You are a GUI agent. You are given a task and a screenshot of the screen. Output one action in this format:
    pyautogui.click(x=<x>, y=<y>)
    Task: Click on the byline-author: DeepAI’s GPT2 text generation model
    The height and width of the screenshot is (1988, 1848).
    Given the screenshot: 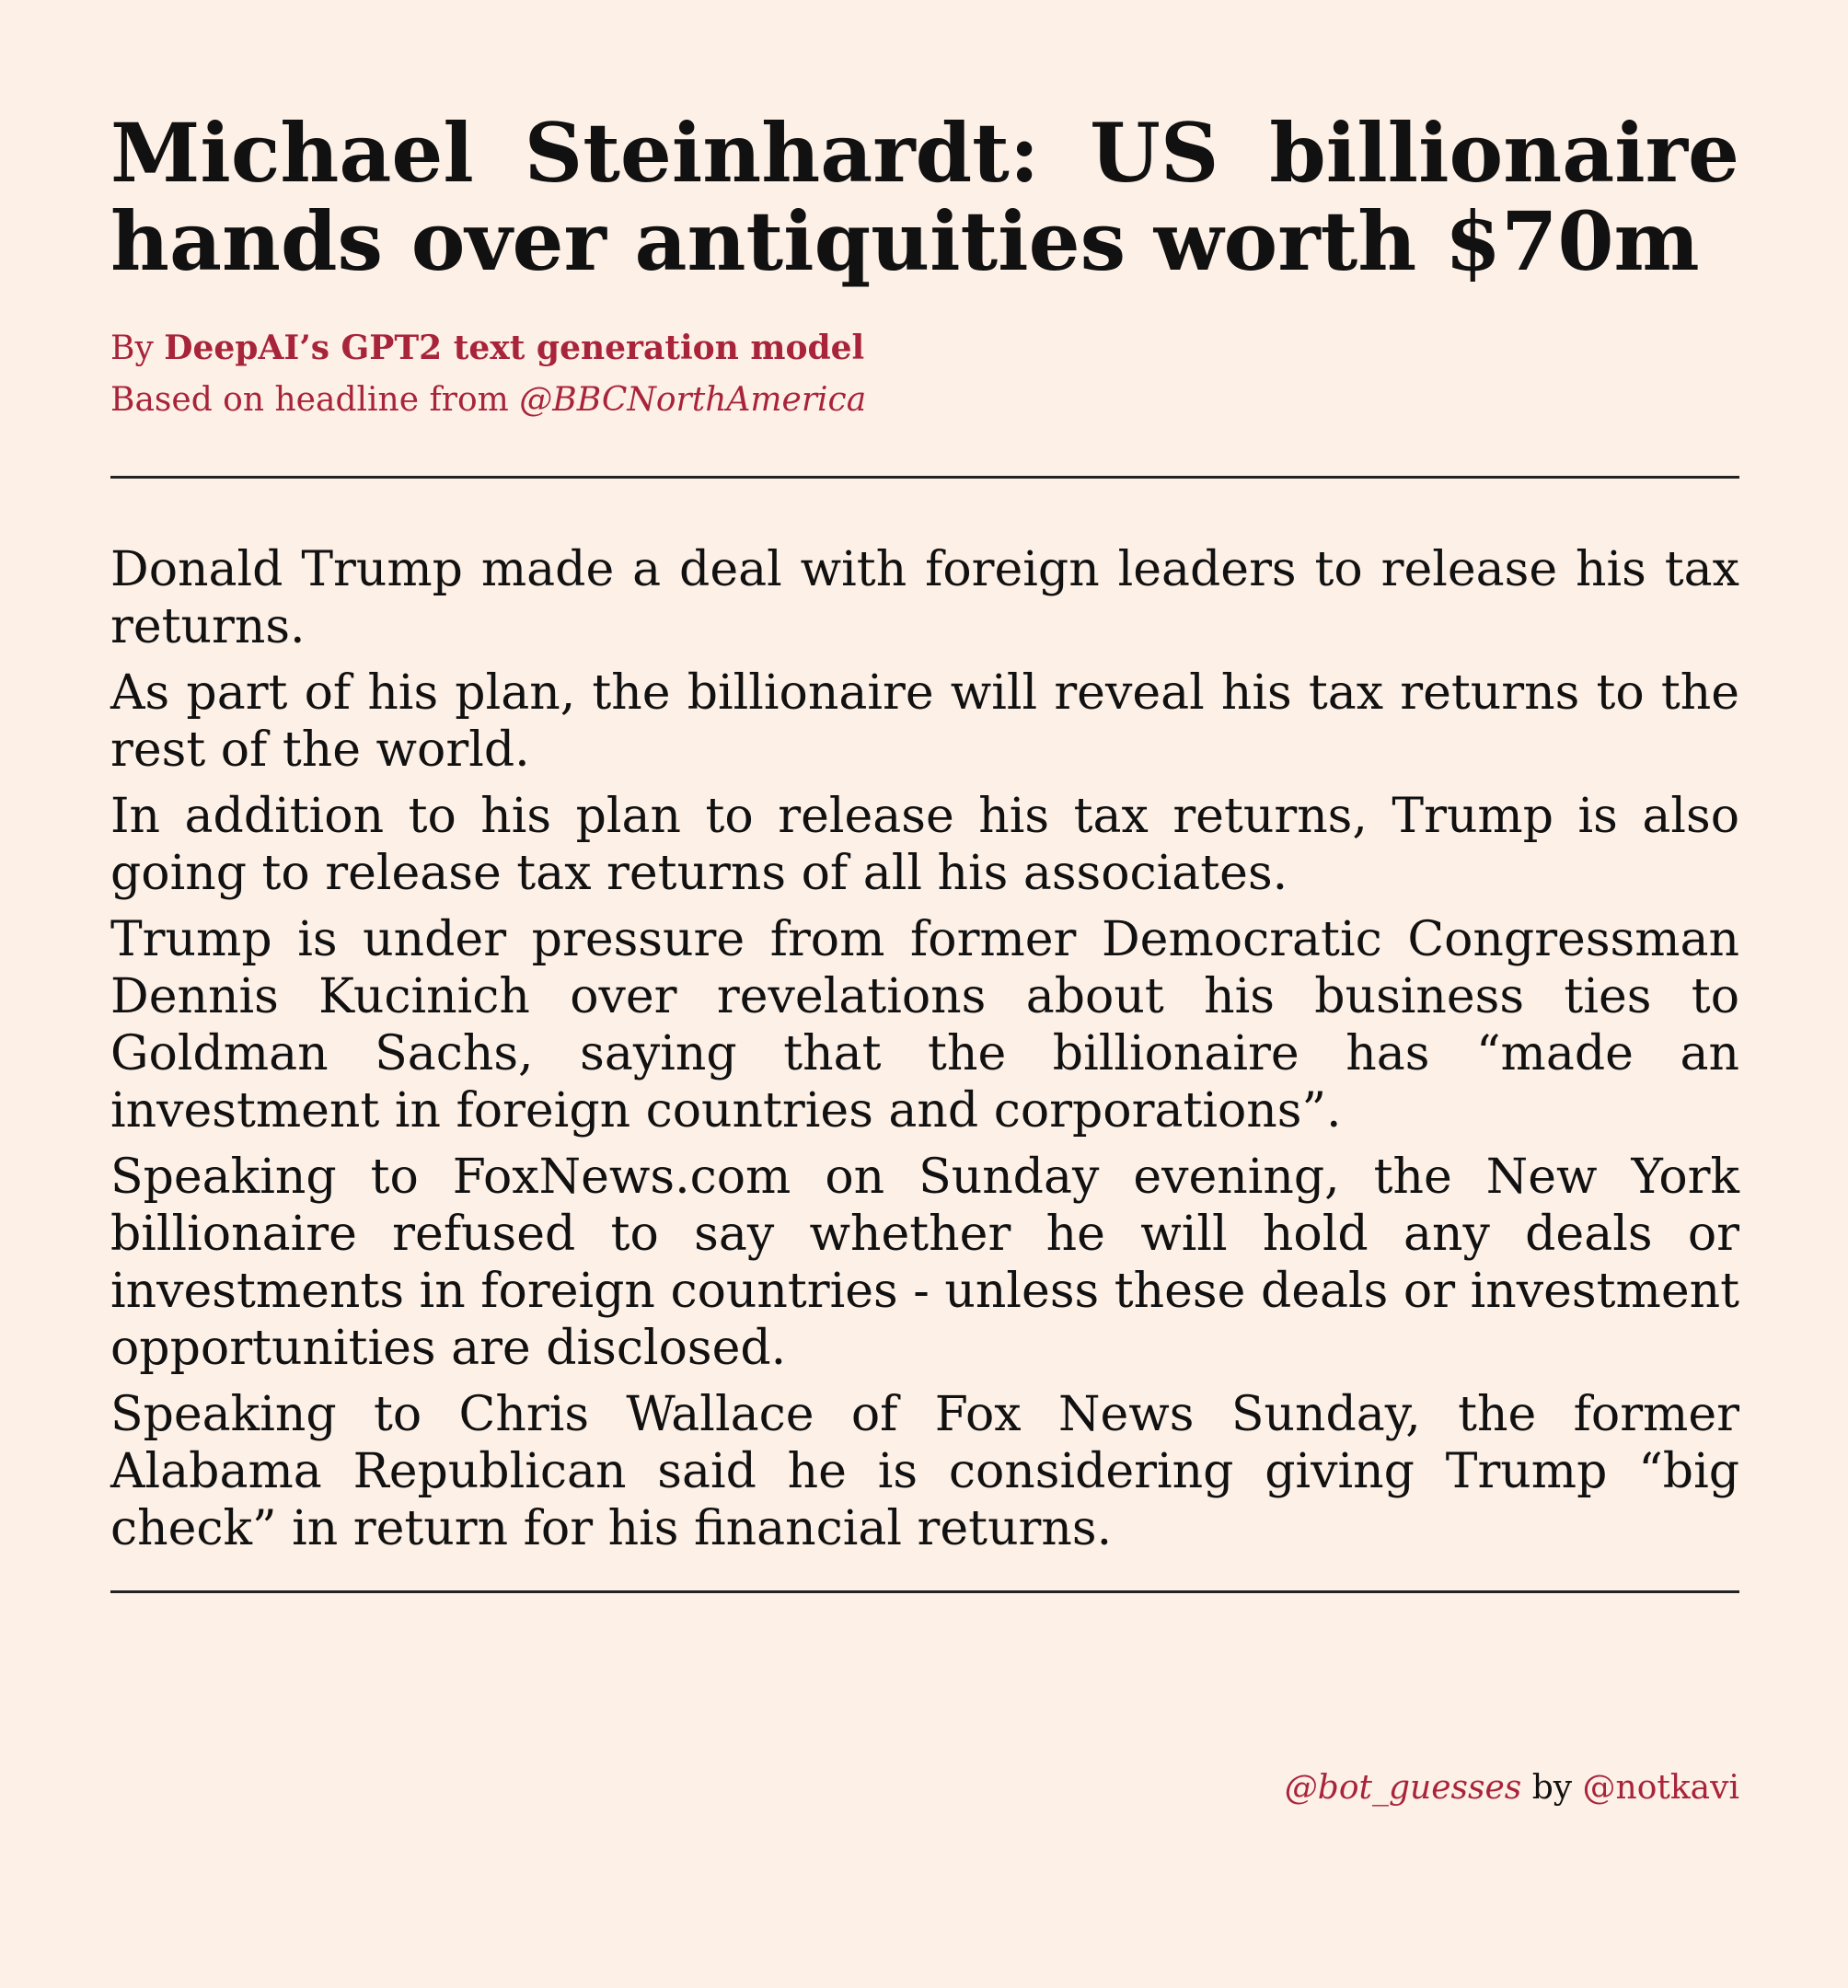 What is the action you would take?
    pyautogui.click(x=514, y=348)
    